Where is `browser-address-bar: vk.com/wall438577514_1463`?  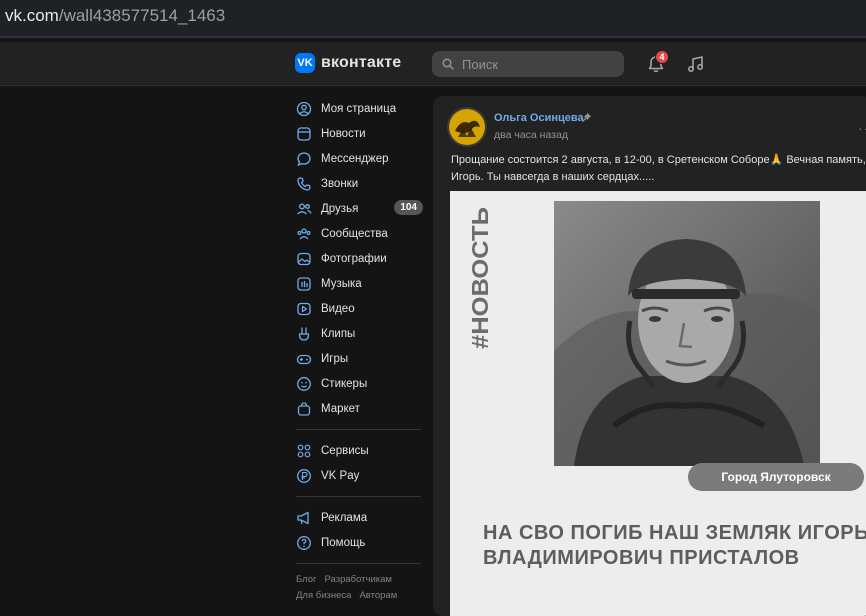 browser-address-bar: vk.com/wall438577514_1463 is located at coordinates (433, 19).